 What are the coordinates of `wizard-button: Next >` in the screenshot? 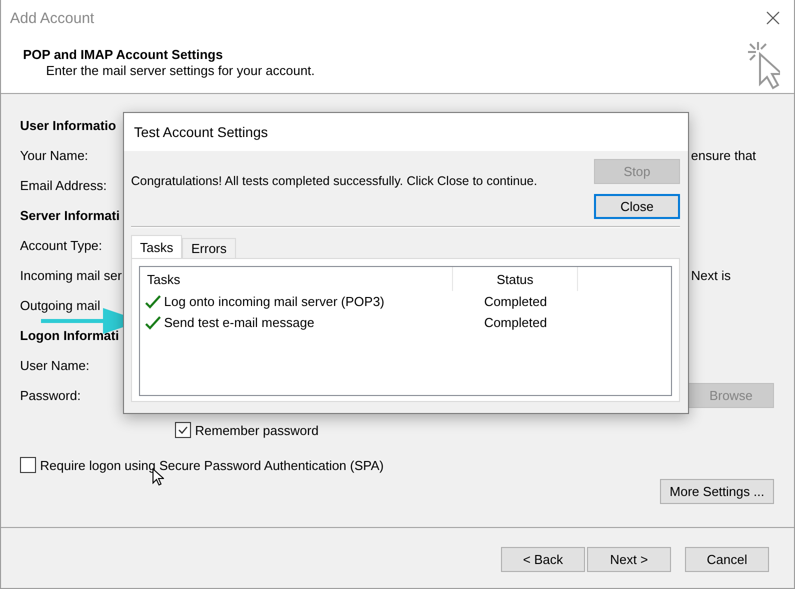 It's located at (629, 559).